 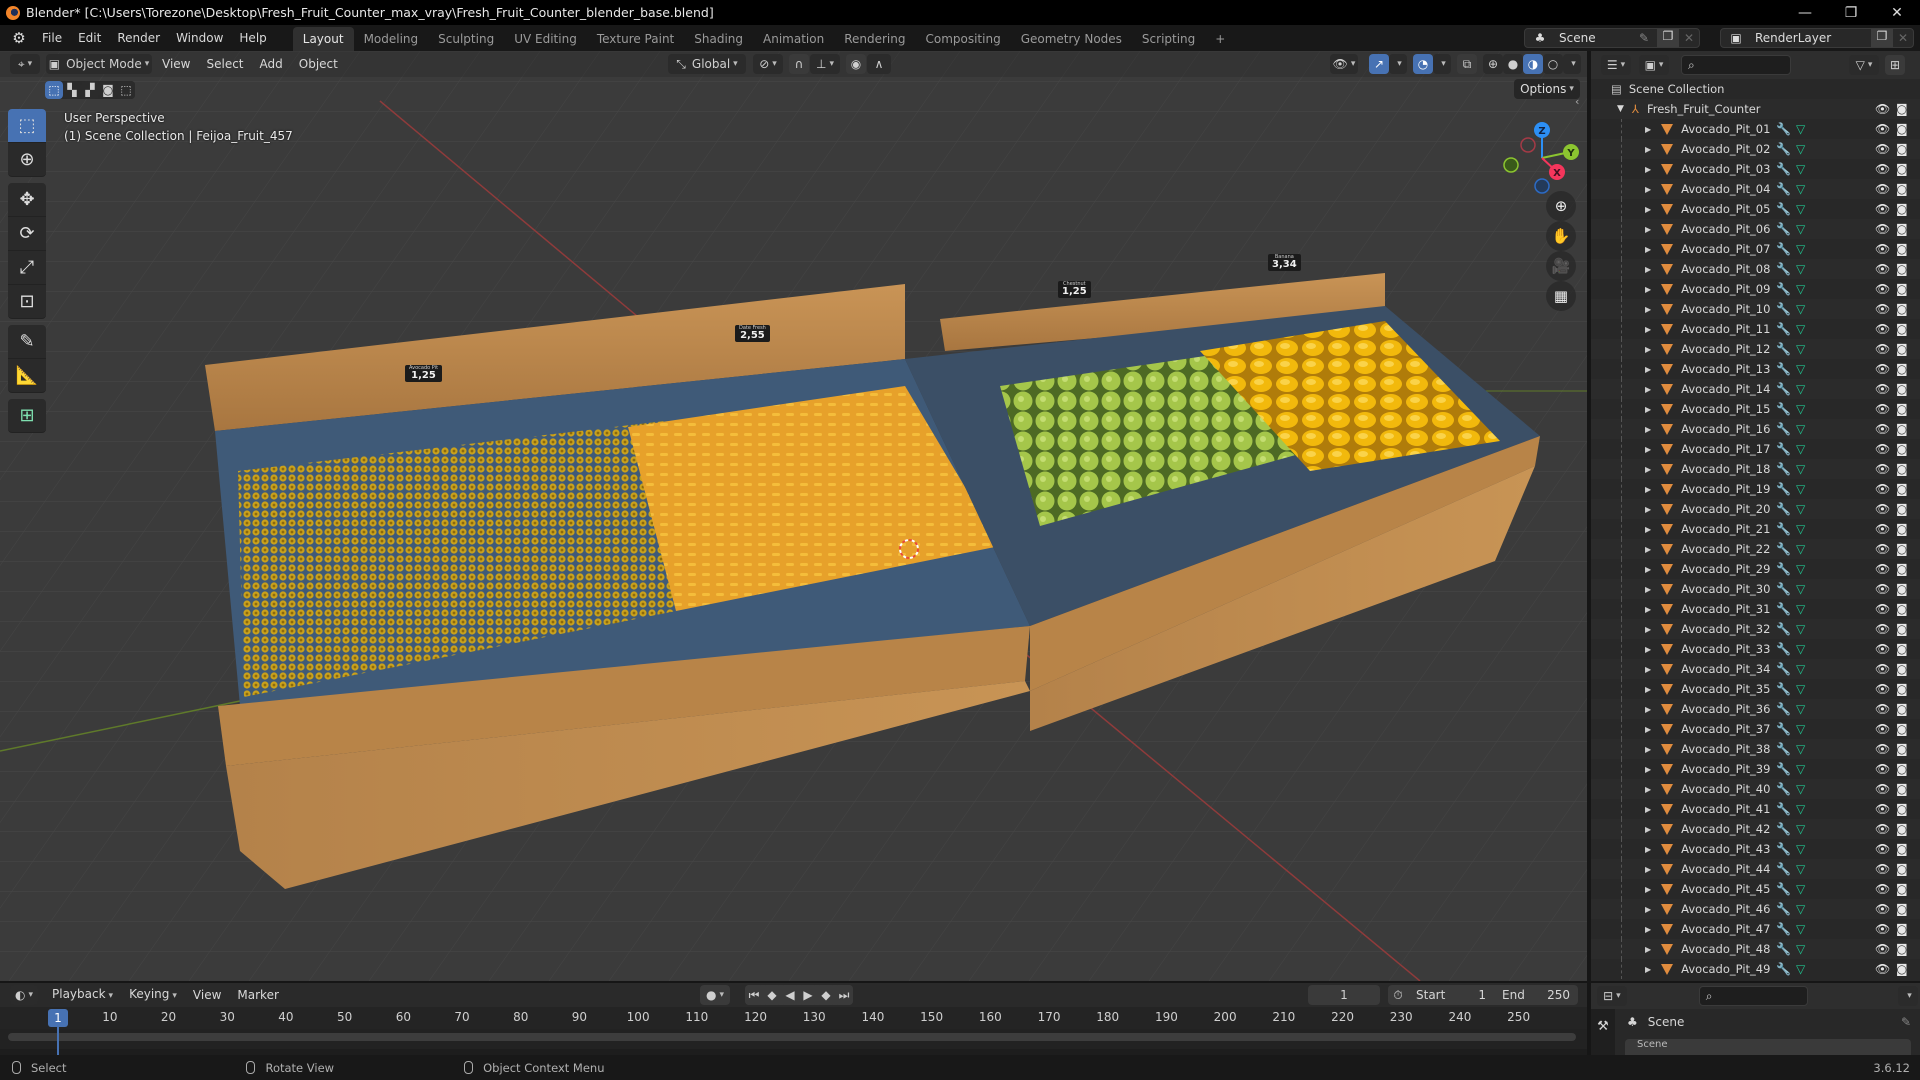 What do you see at coordinates (207, 995) in the screenshot?
I see `timeline-view-menu: View` at bounding box center [207, 995].